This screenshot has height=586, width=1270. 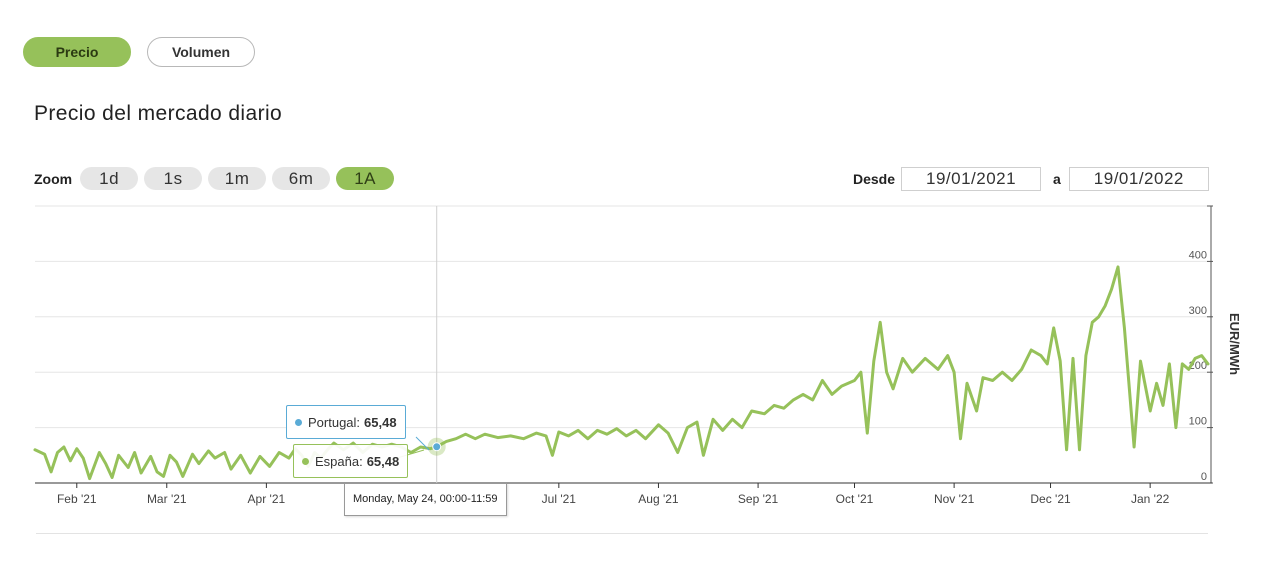 I want to click on tooltip-espana: España: 65,48, so click(x=351, y=461).